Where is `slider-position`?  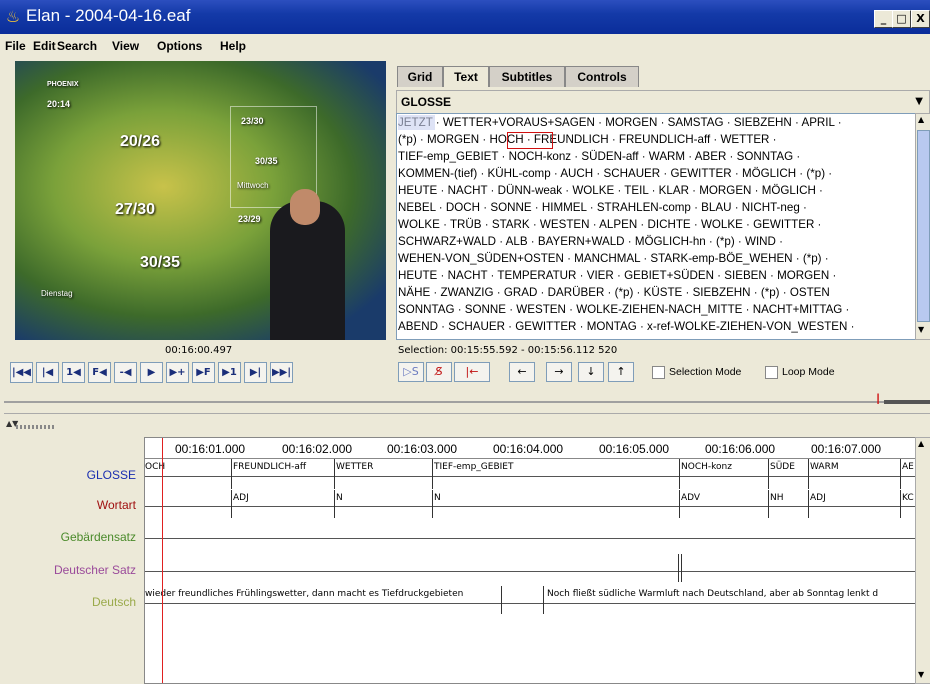
slider-position is located at coordinates (907, 402).